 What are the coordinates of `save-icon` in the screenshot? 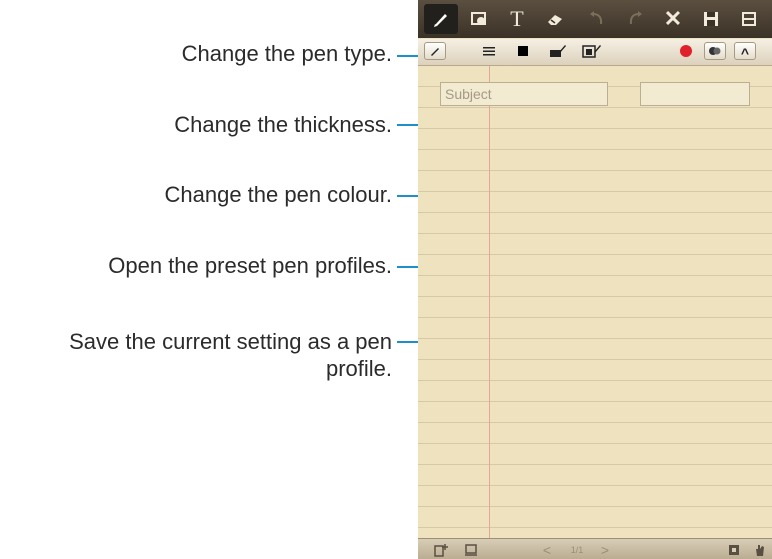 It's located at (711, 19).